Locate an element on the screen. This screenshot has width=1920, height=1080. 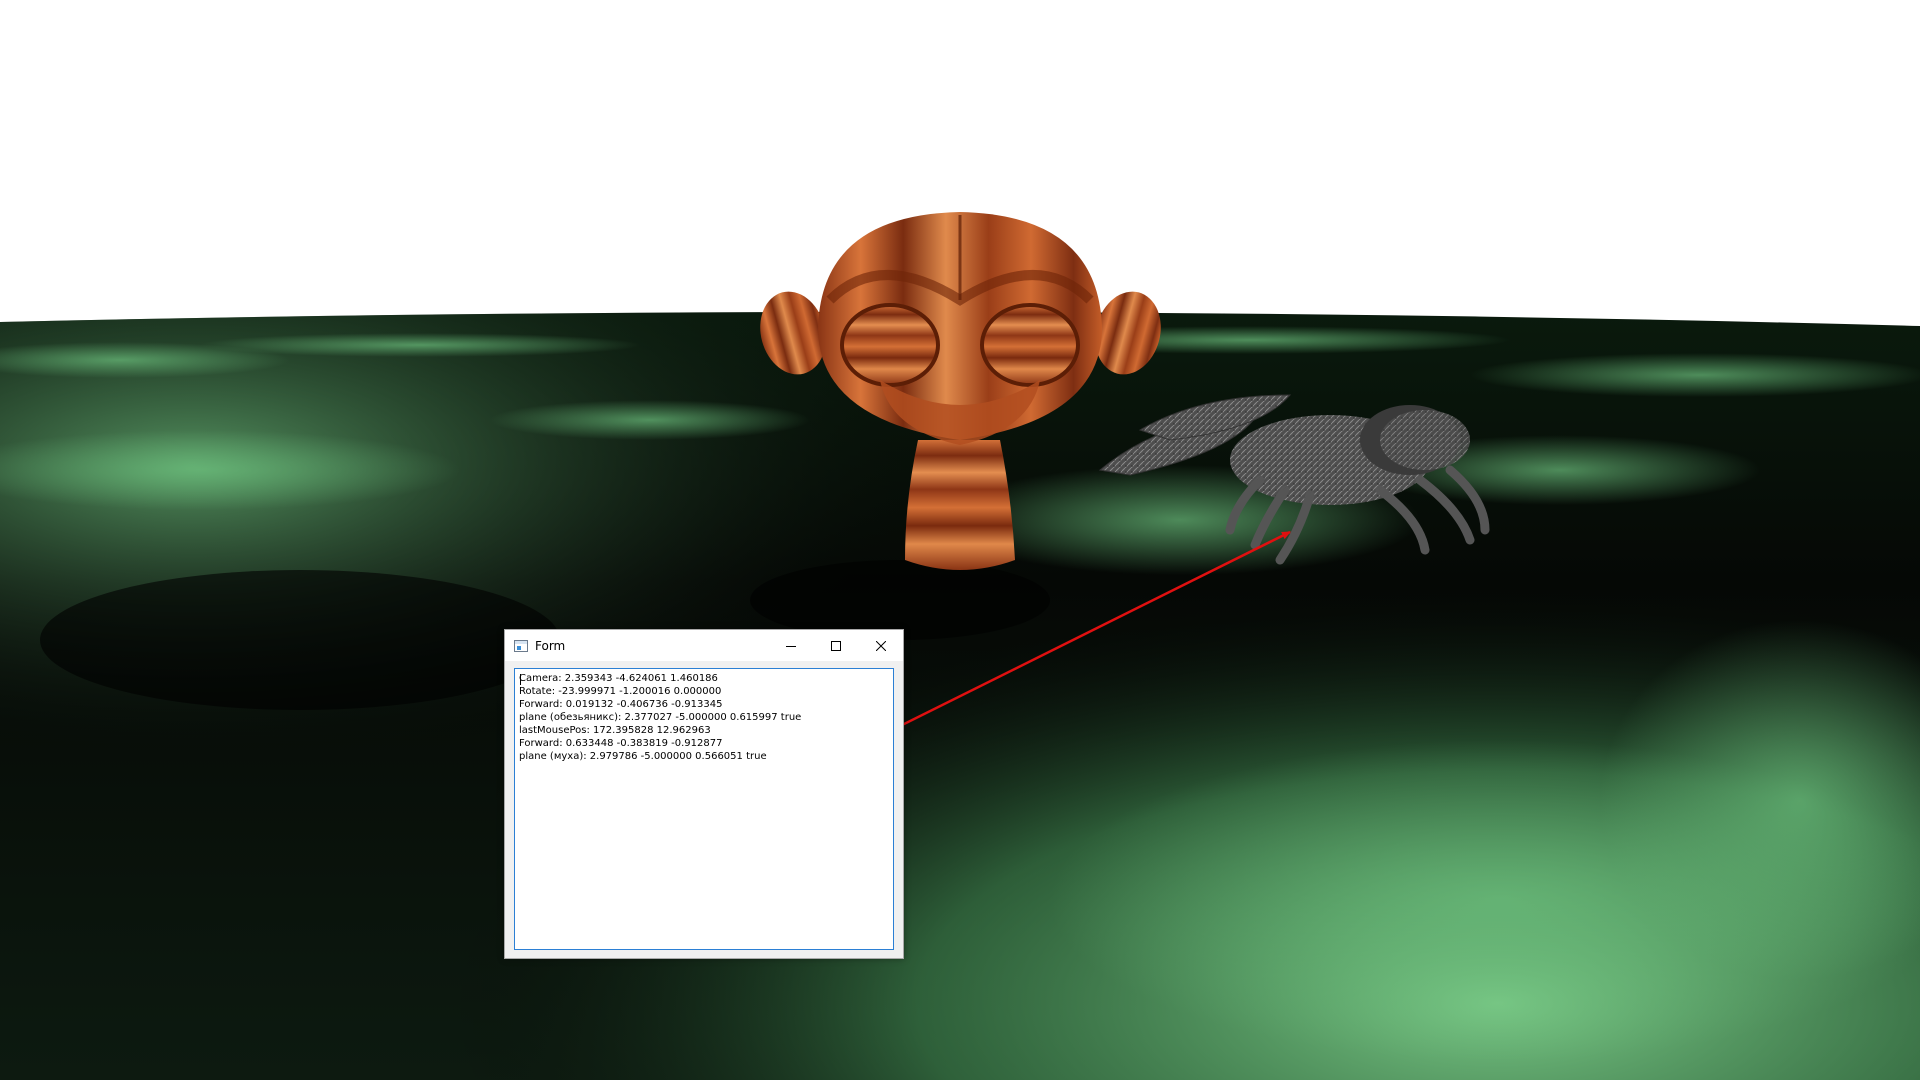
minimize-button is located at coordinates (790, 645).